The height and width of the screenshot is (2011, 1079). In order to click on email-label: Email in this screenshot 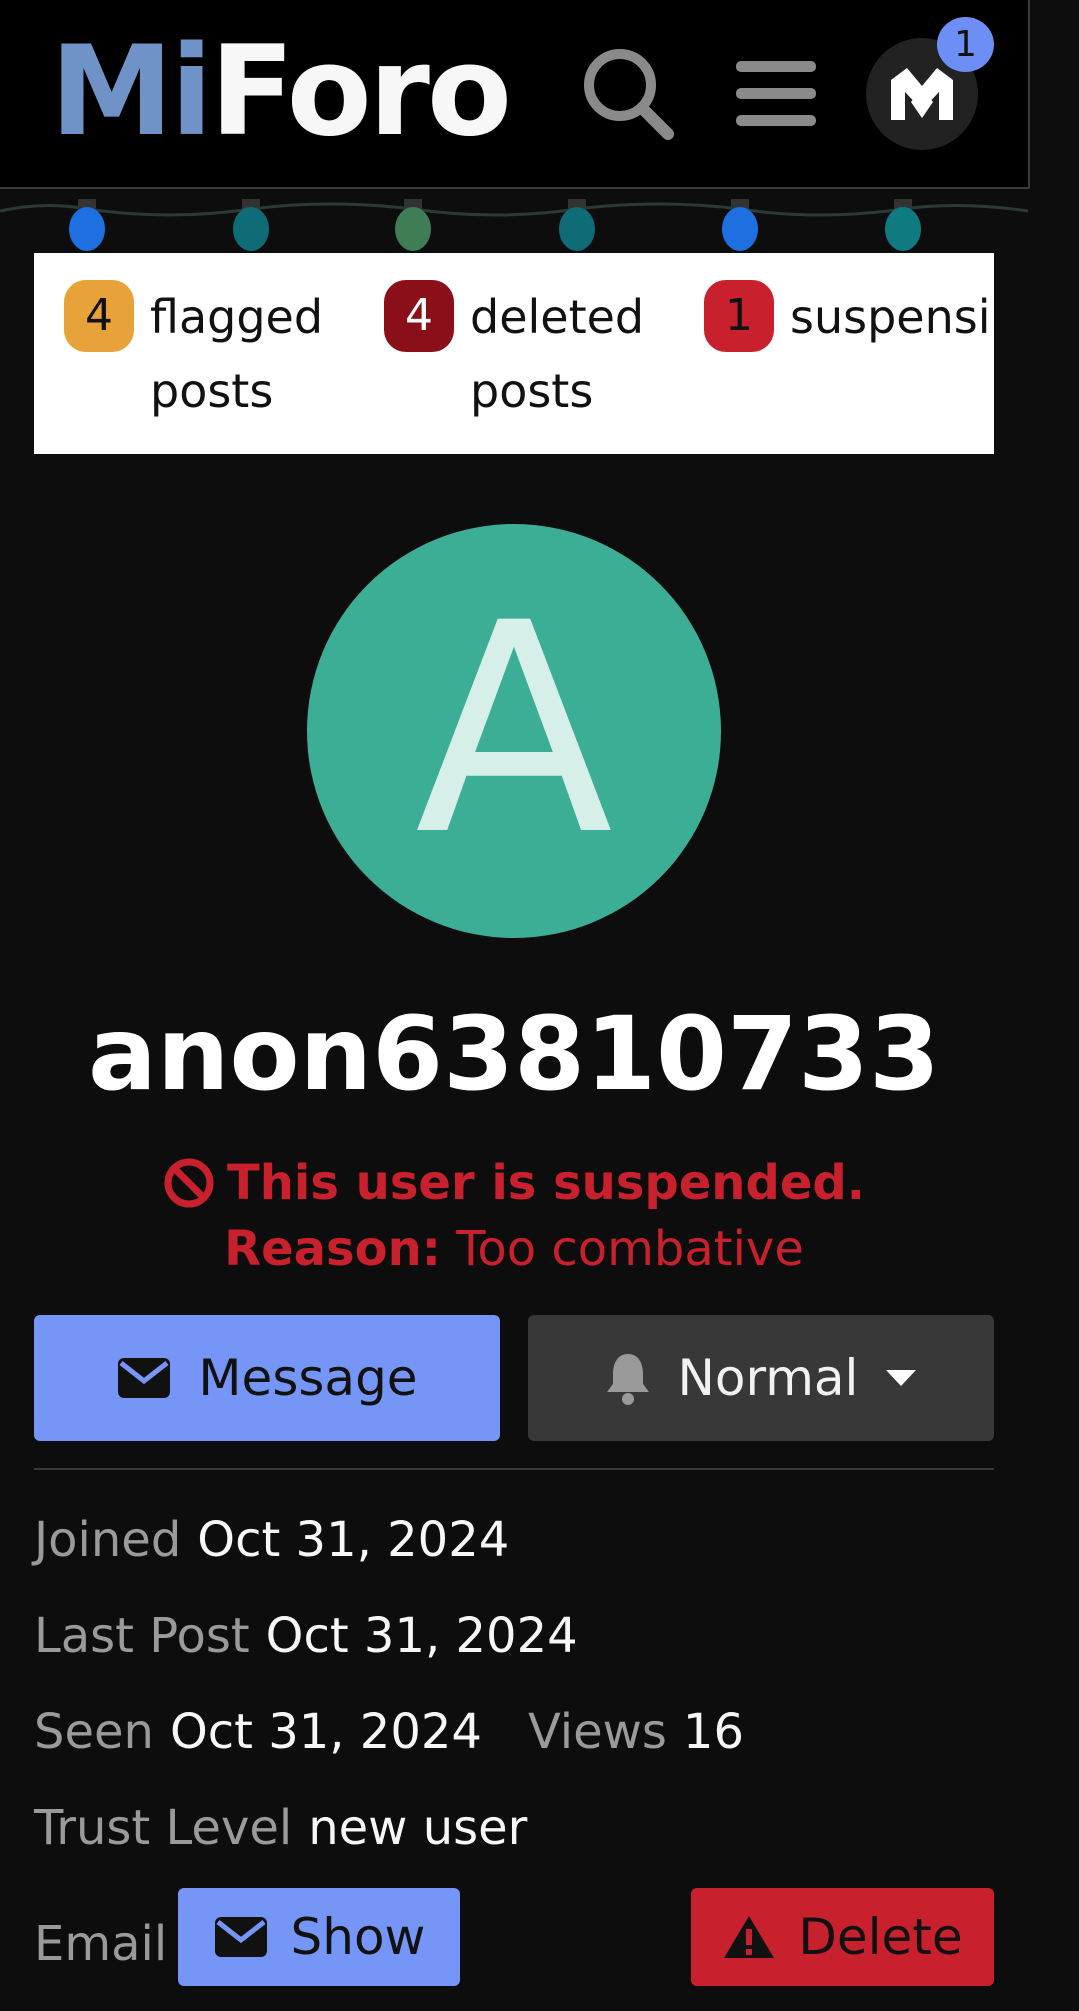, I will do `click(101, 1944)`.